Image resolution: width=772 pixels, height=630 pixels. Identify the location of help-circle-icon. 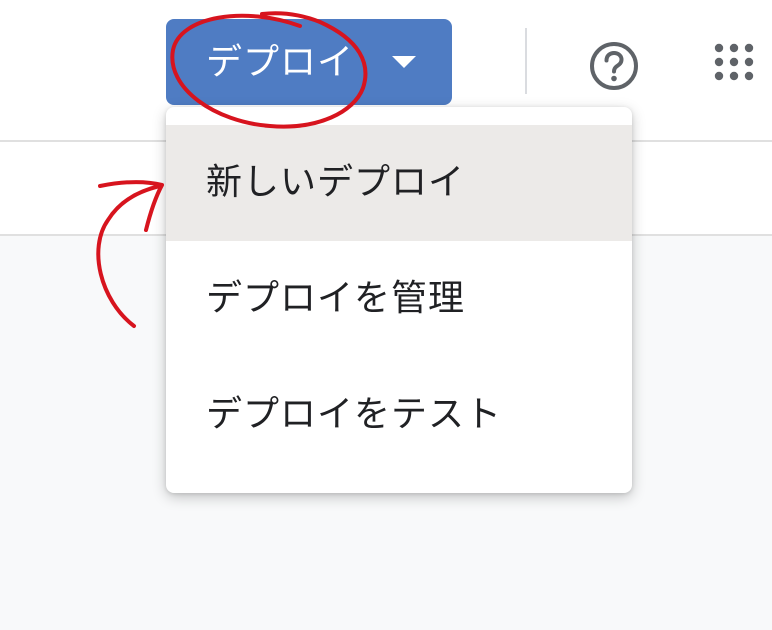
(614, 66).